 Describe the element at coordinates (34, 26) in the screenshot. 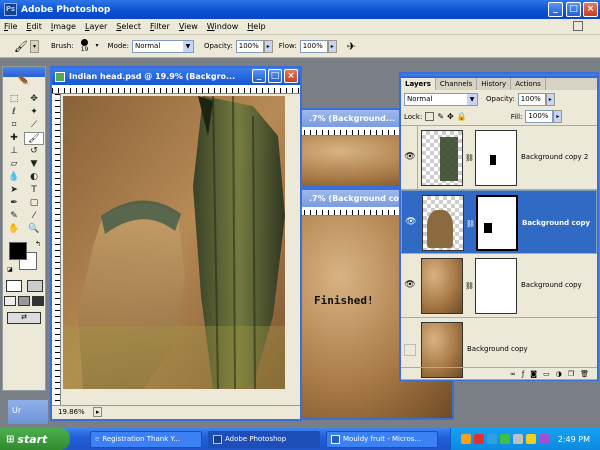

I see `menu-edit: Edit` at that location.